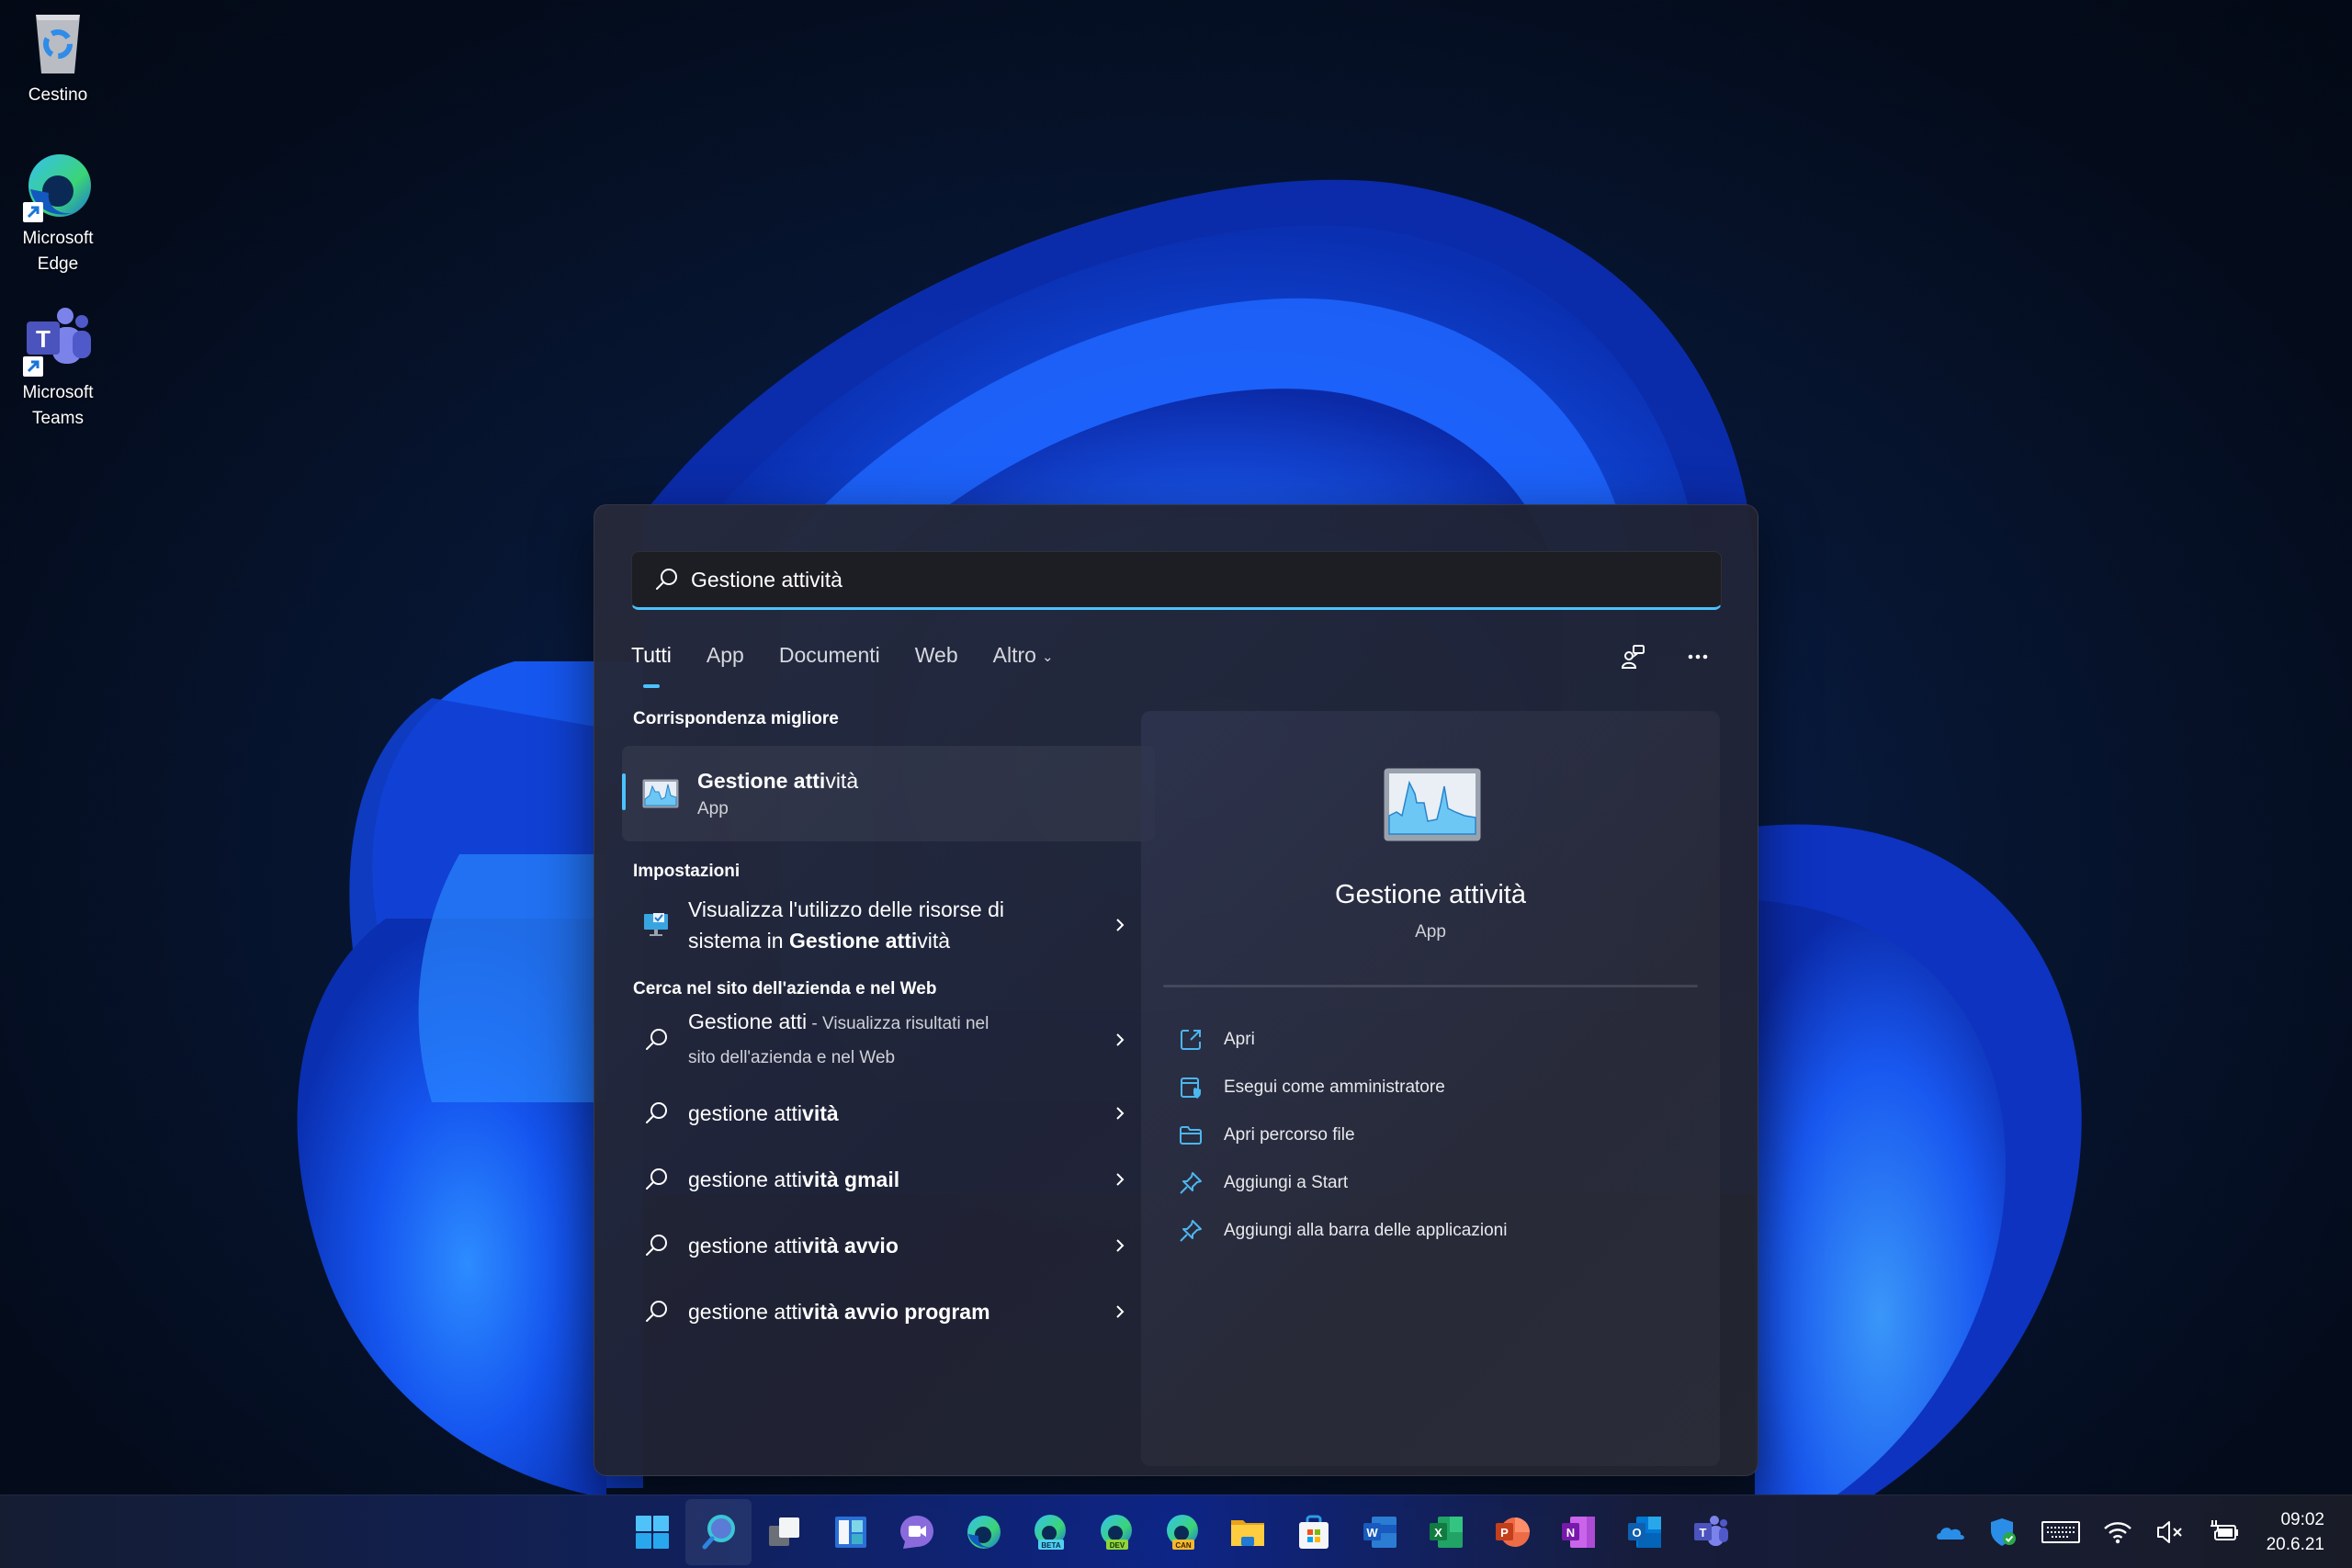  I want to click on edge-icon, so click(984, 1533).